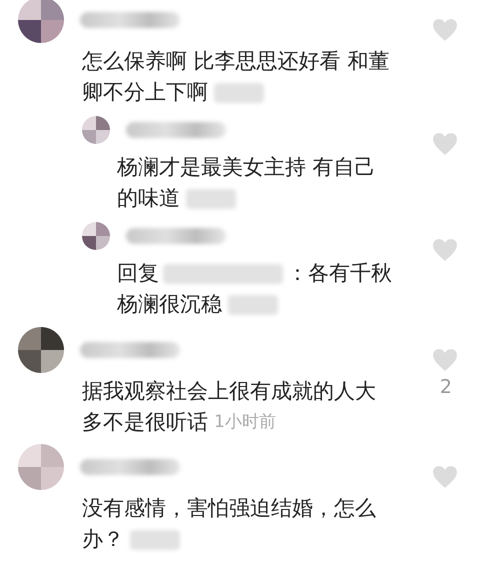  I want to click on comment-text: 办？, so click(103, 539).